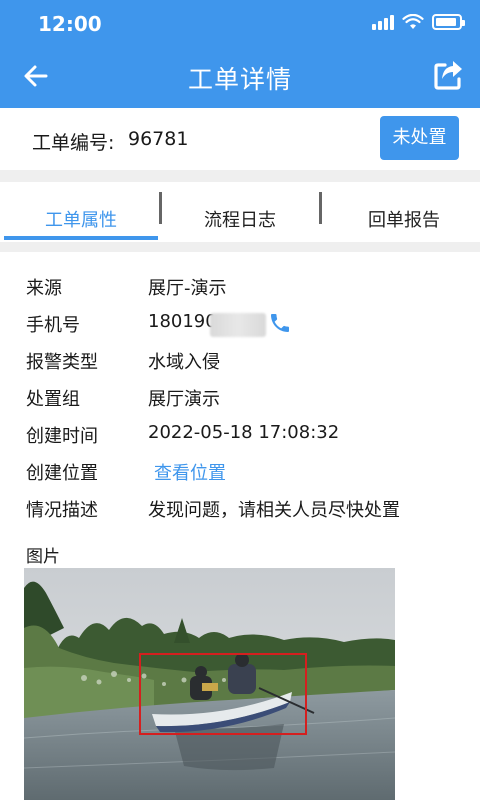 This screenshot has width=480, height=800. Describe the element at coordinates (182, 321) in the screenshot. I see `detail-value: 180190` at that location.